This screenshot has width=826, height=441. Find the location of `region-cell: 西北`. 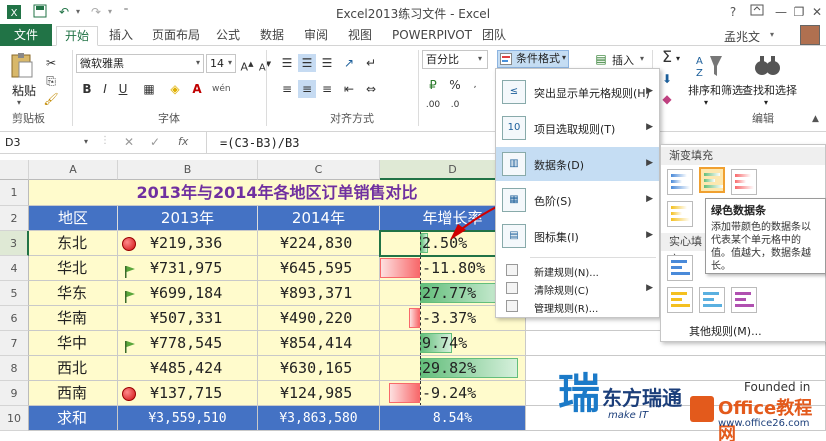

region-cell: 西北 is located at coordinates (73, 368).